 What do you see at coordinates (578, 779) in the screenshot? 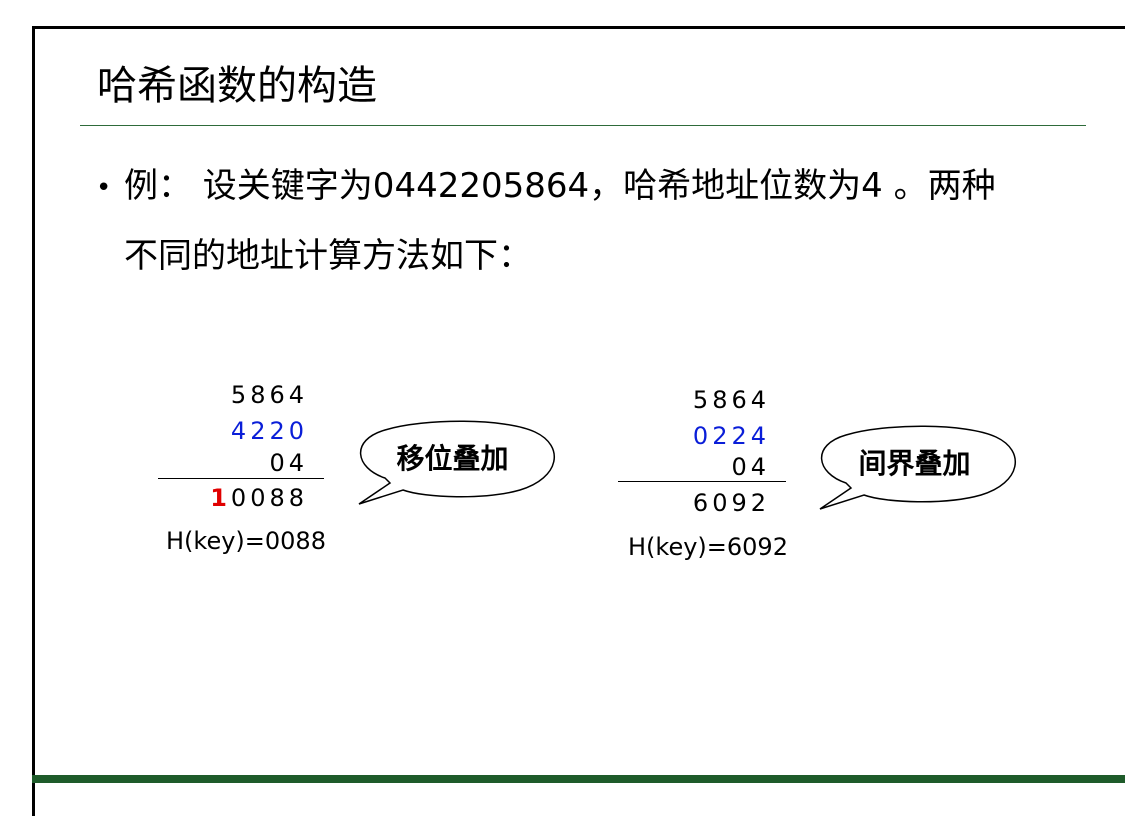
I see `slide-footer-bar` at bounding box center [578, 779].